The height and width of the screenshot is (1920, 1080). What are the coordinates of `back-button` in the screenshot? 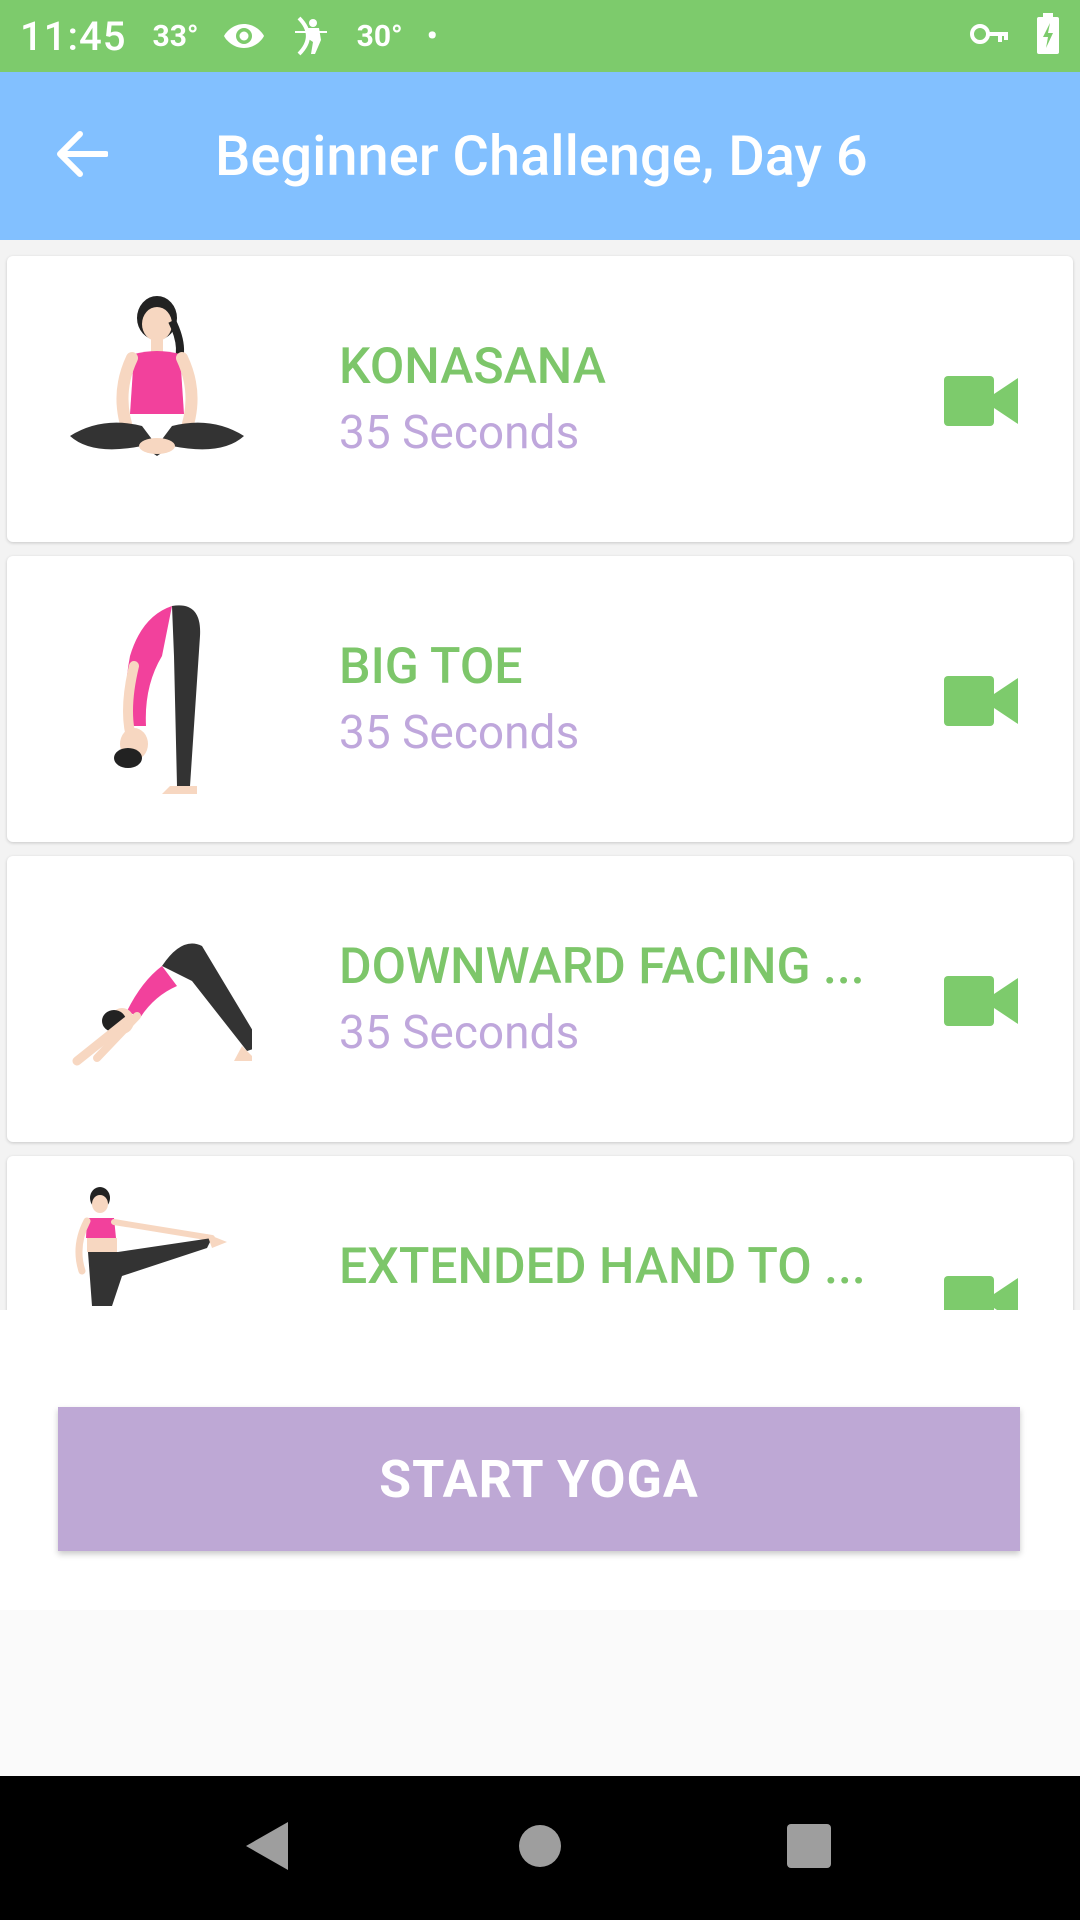 It's located at (82, 156).